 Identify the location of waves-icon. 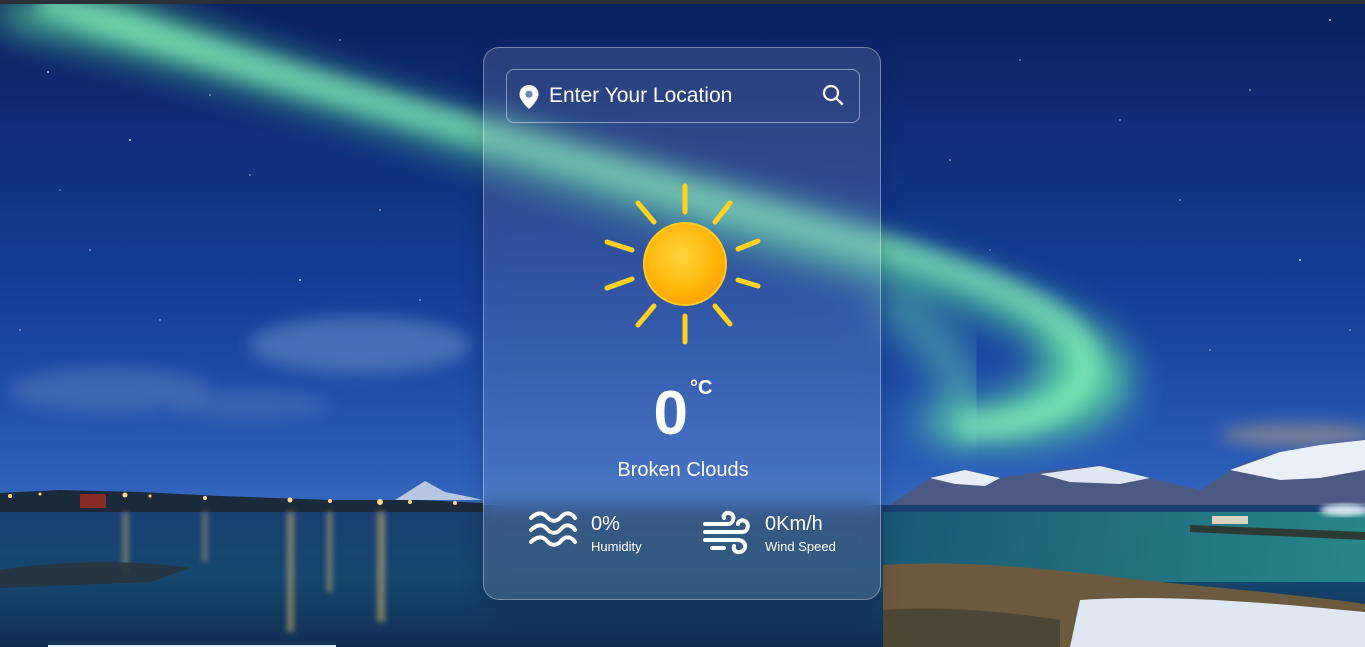
(553, 529).